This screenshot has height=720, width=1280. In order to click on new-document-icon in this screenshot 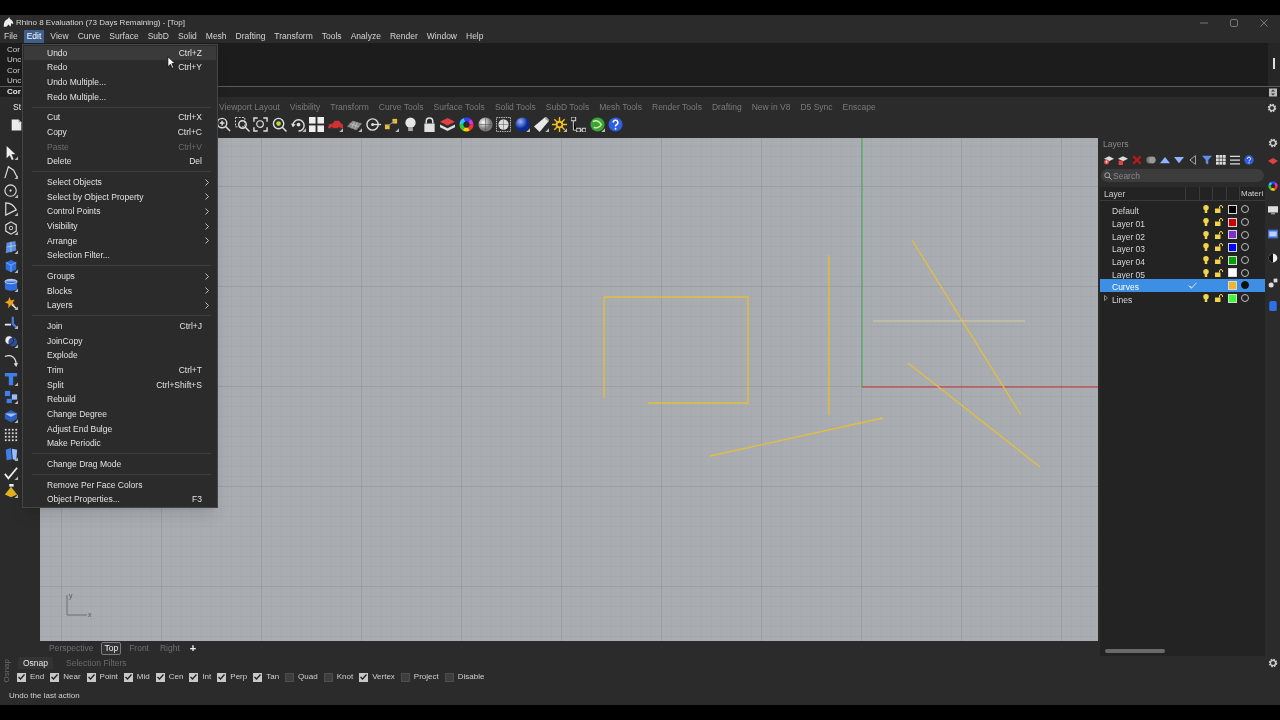, I will do `click(16, 124)`.